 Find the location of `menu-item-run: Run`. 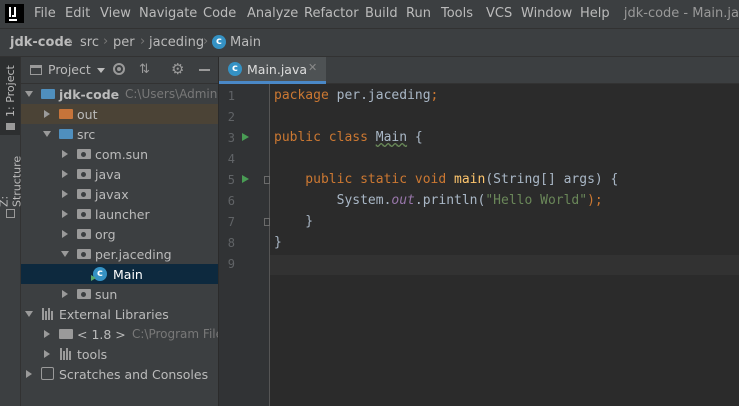

menu-item-run: Run is located at coordinates (418, 13).